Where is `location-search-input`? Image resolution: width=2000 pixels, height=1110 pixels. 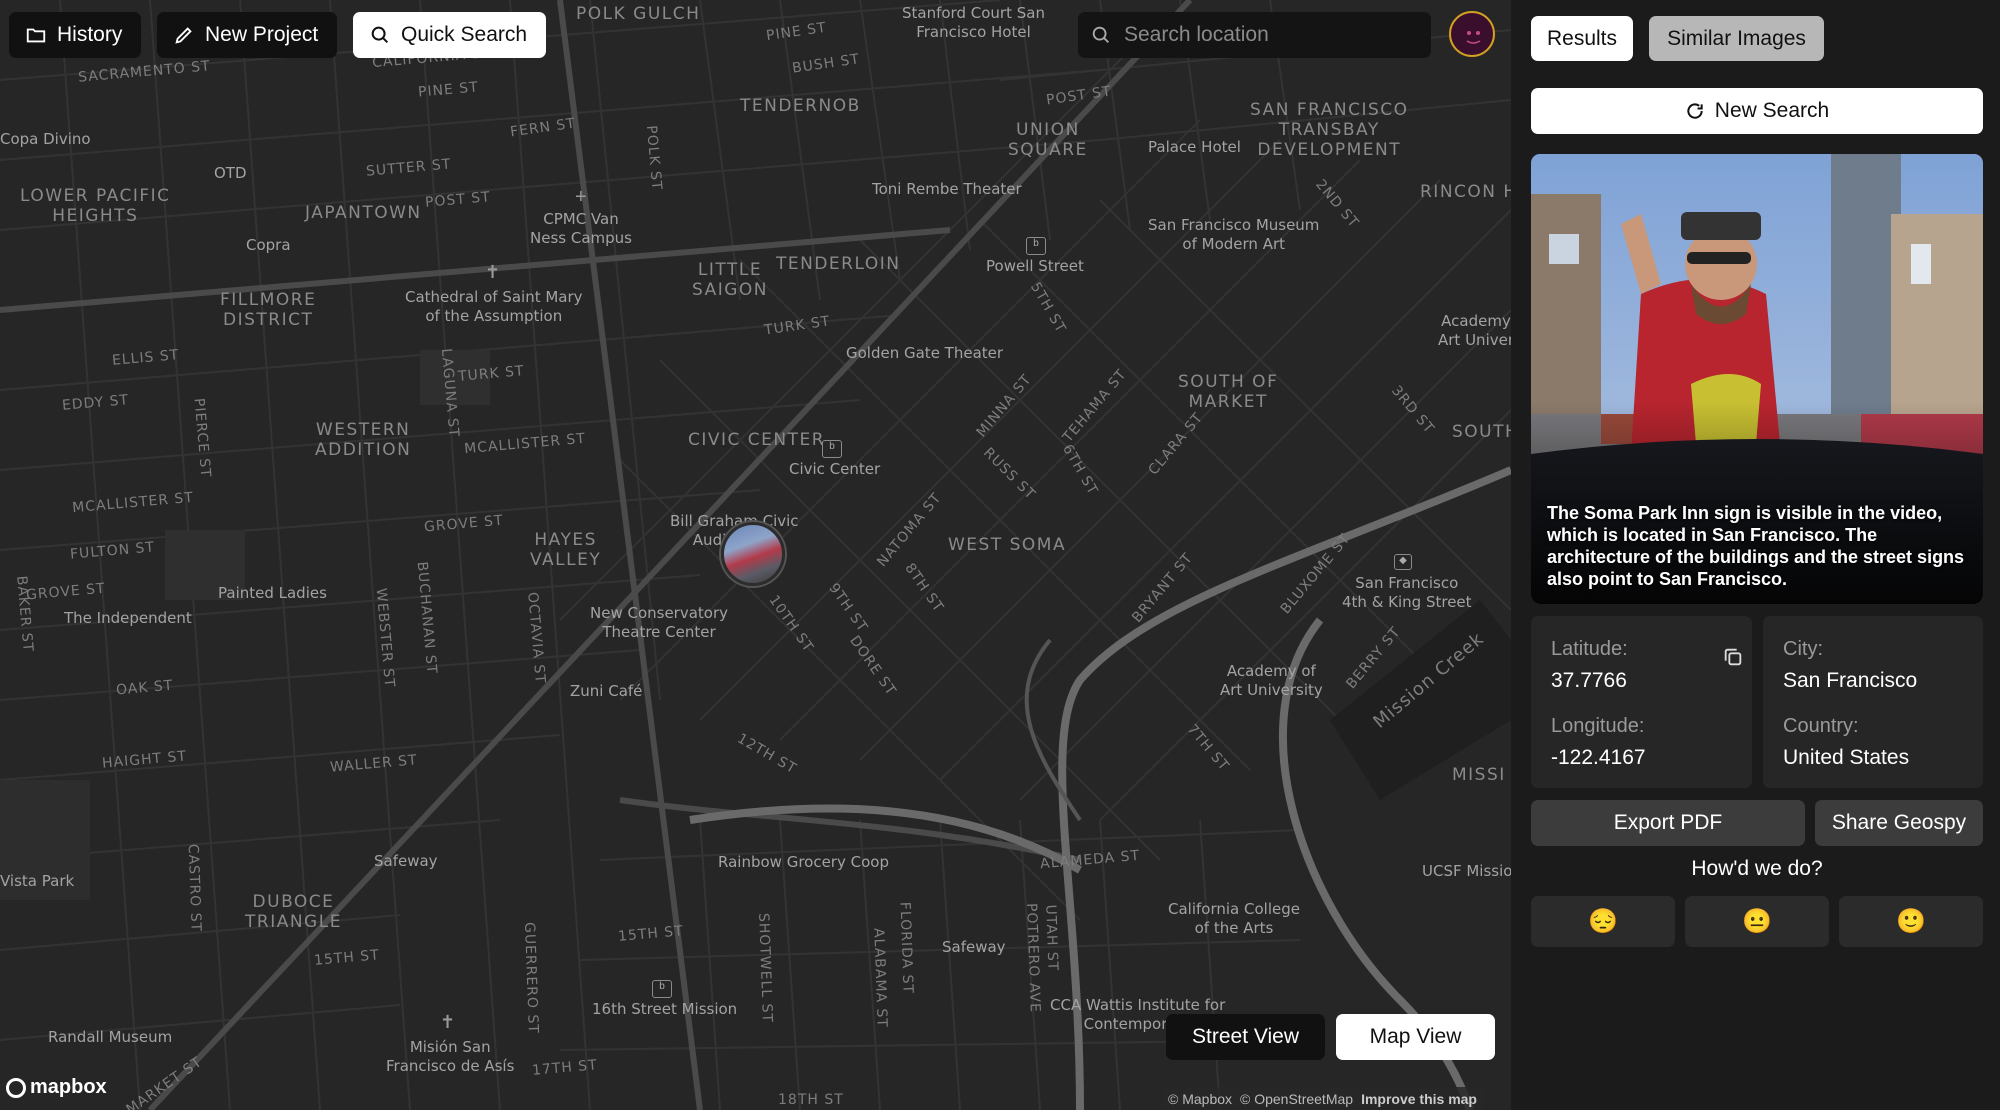
location-search-input is located at coordinates (1269, 35).